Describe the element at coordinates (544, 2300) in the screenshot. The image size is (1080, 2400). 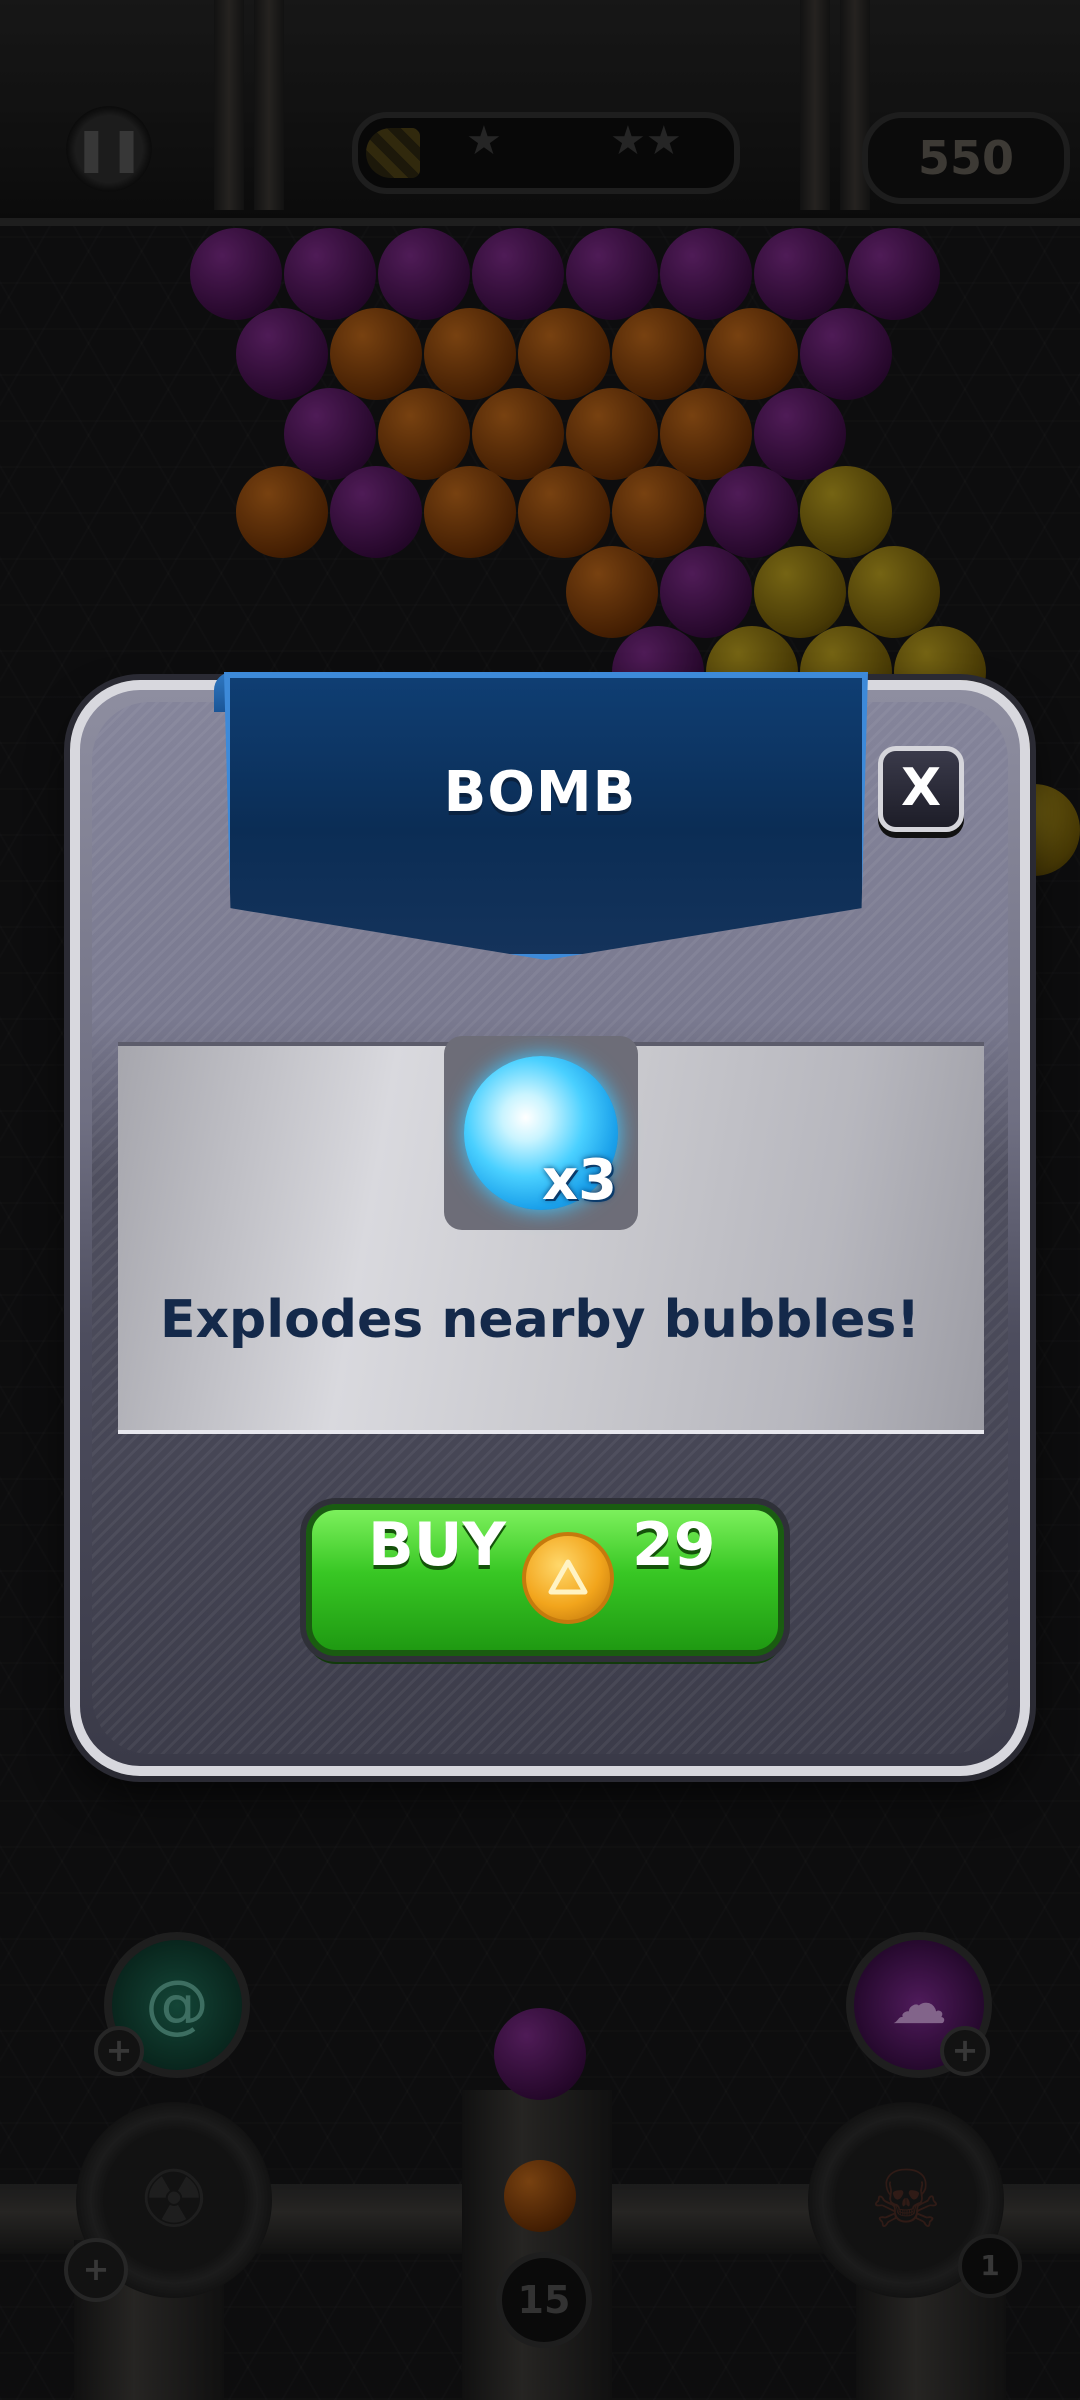
I see `shots-remaining: 15` at that location.